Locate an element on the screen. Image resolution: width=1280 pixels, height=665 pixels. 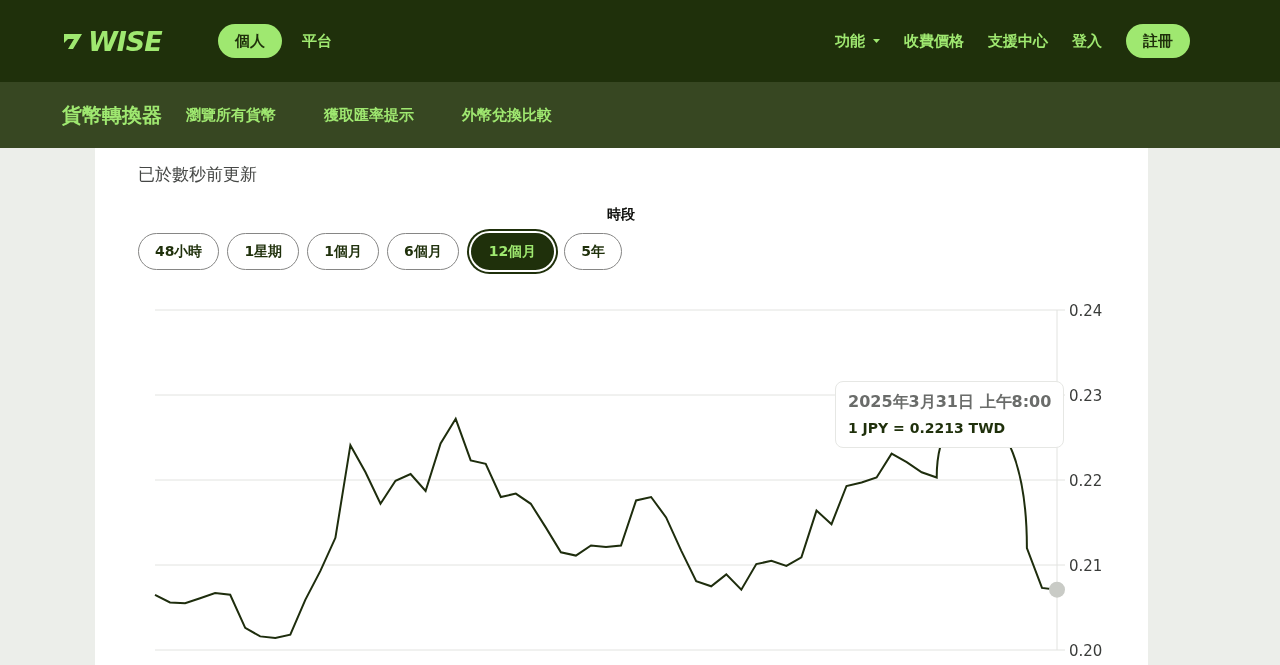
period-button: 6個月 is located at coordinates (423, 251).